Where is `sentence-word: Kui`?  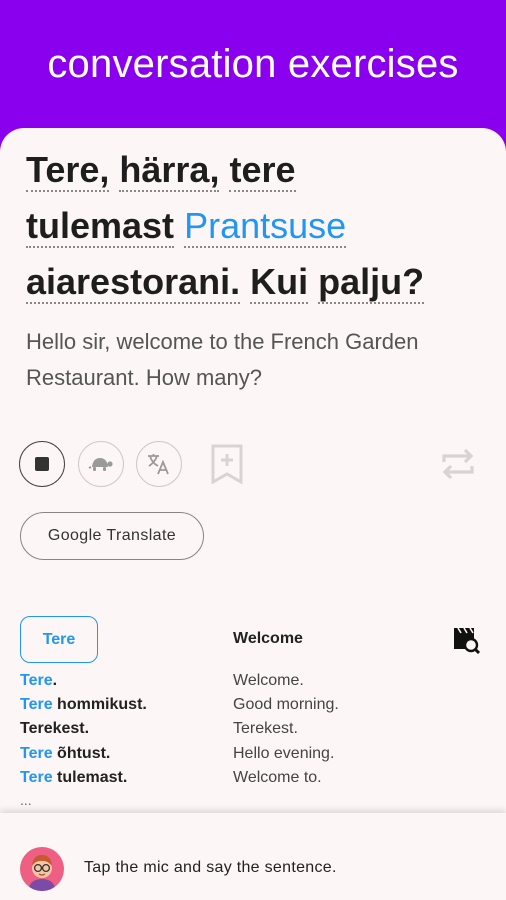
sentence-word: Kui is located at coordinates (279, 282).